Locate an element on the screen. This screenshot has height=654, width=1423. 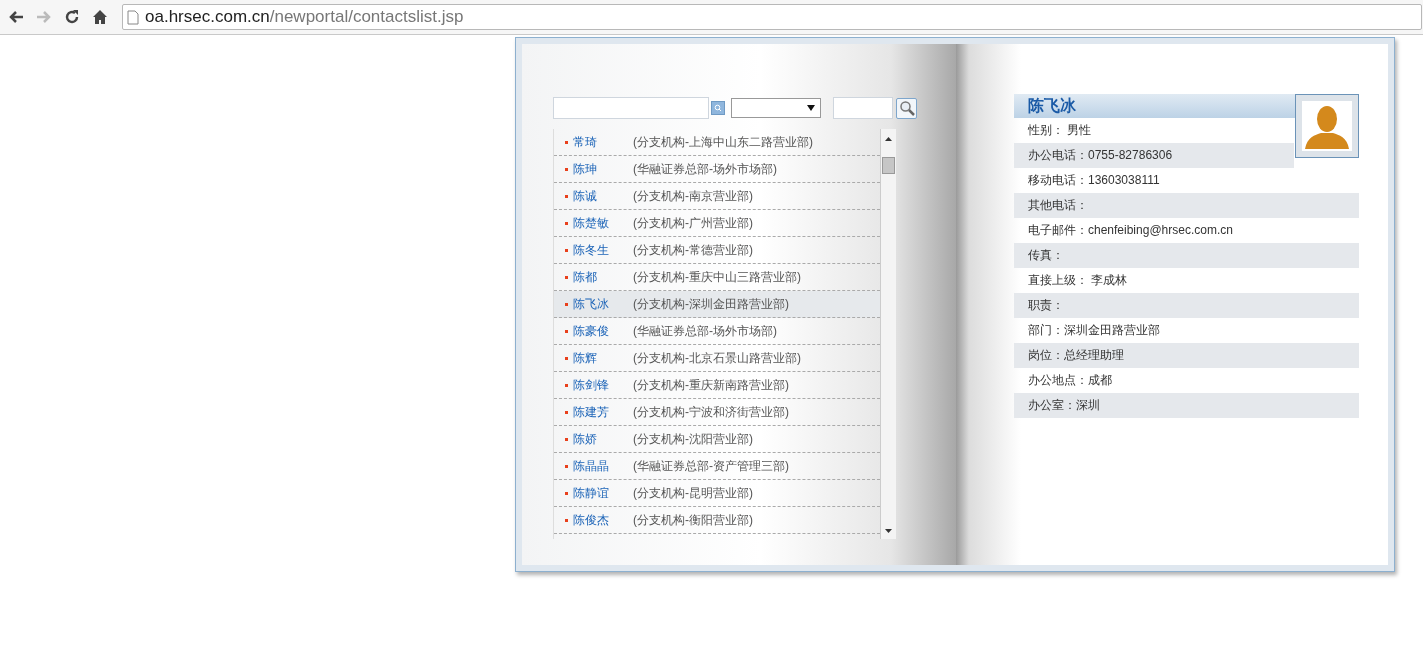
person-silhouette-icon is located at coordinates (1327, 126).